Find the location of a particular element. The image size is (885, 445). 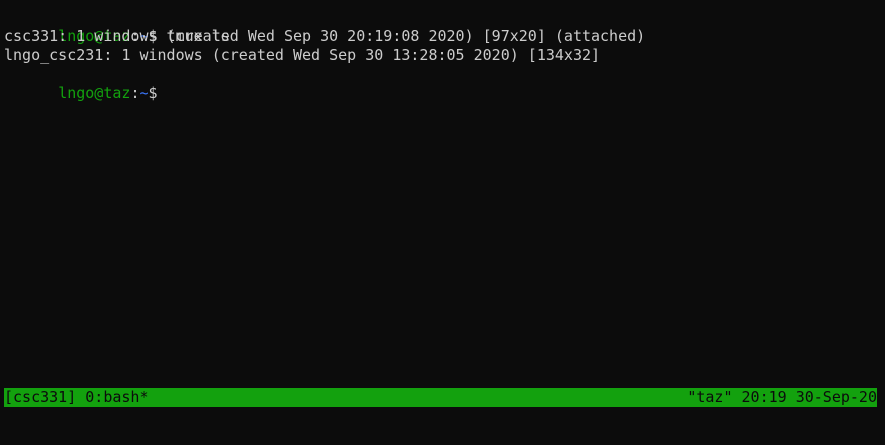

status-host-time: "taz" 20:19 30-Sep-20 is located at coordinates (782, 397).